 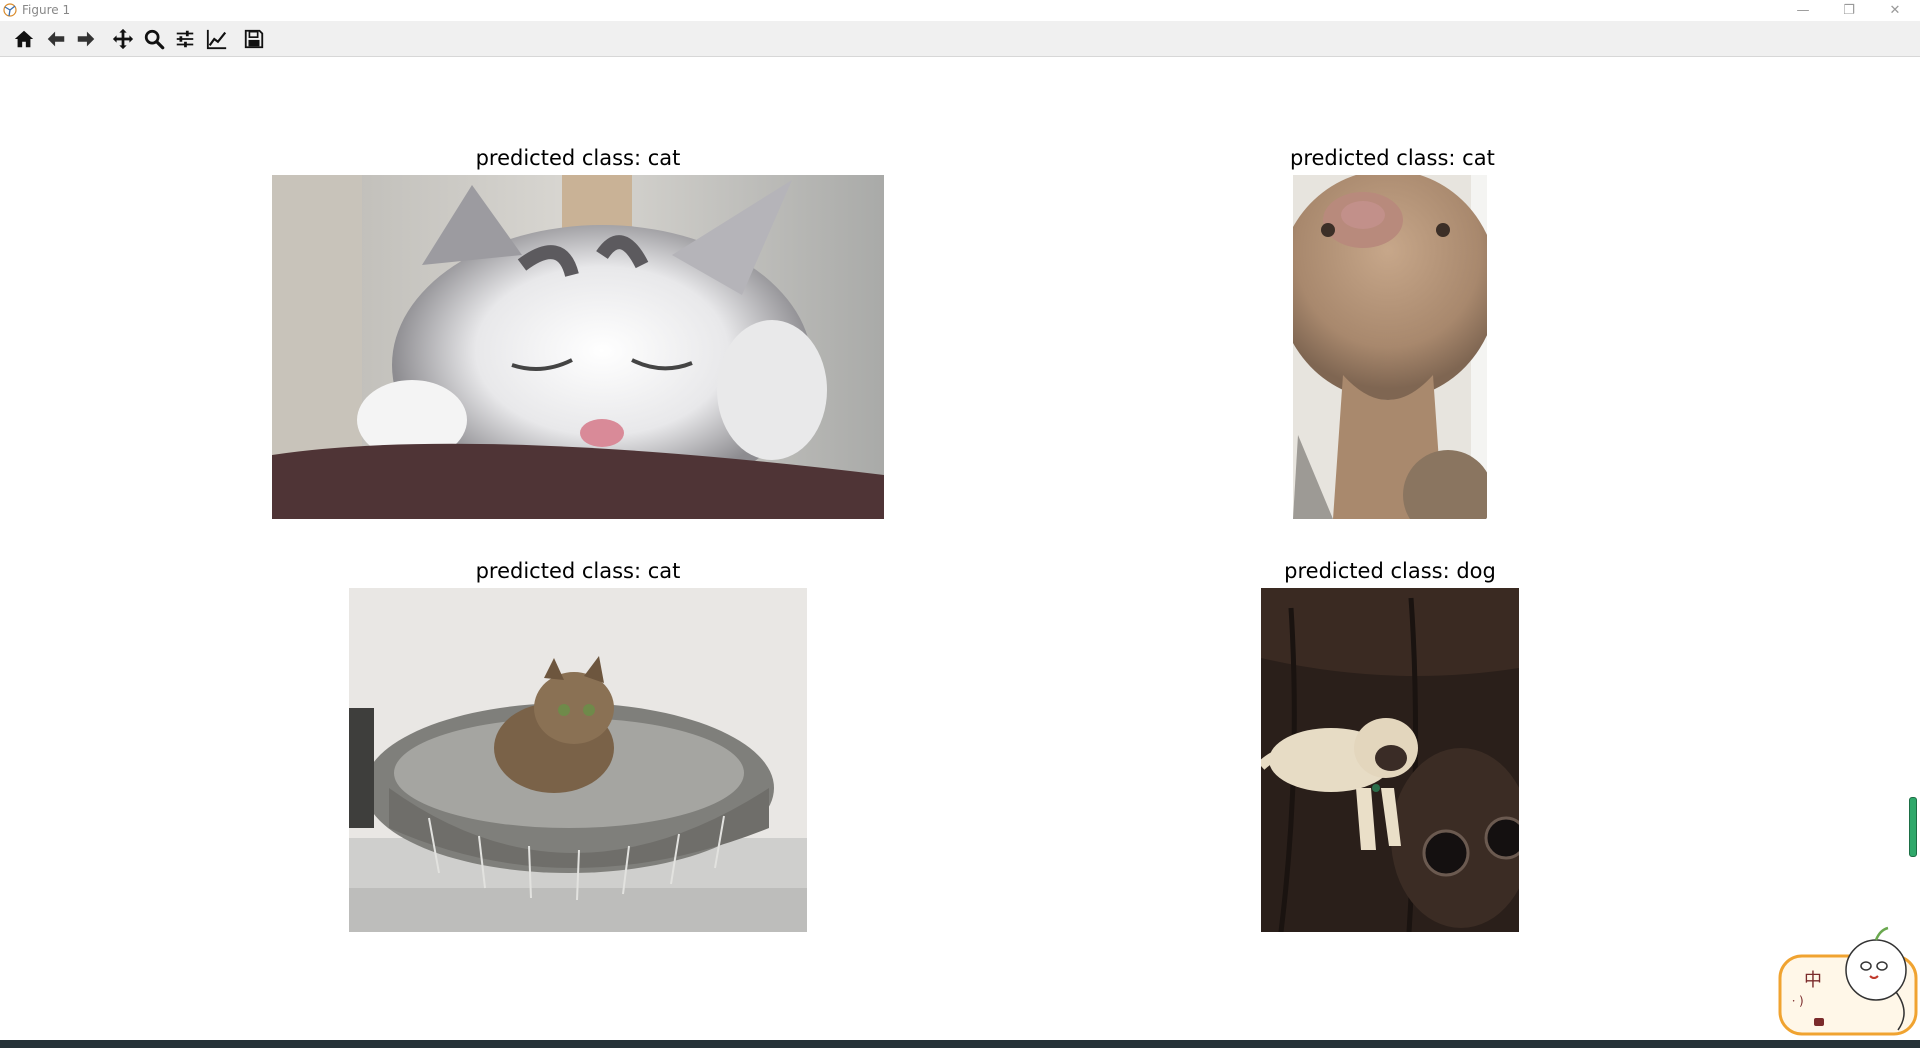 What do you see at coordinates (960, 1044) in the screenshot?
I see `taskbar` at bounding box center [960, 1044].